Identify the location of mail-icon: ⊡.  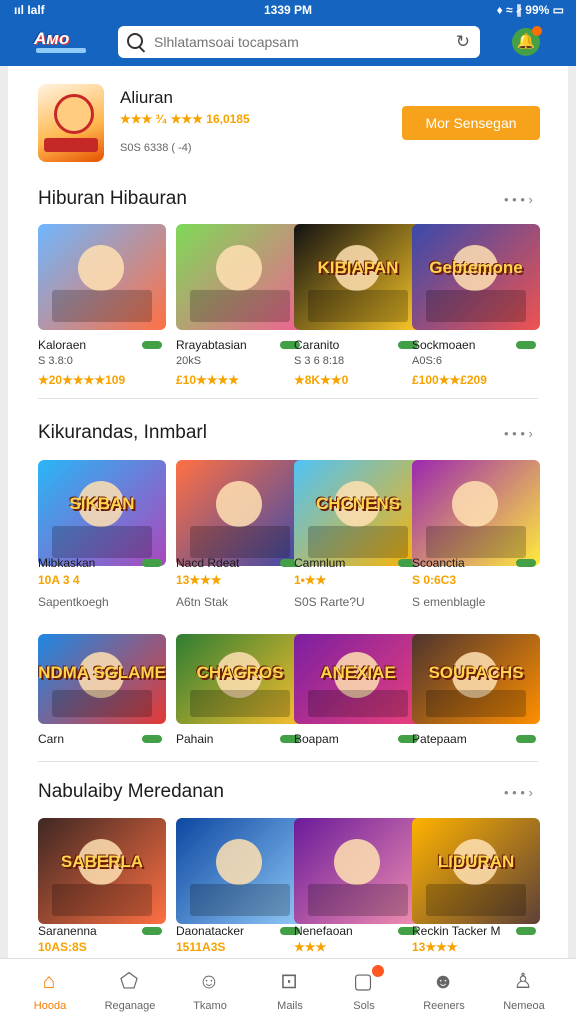
(289, 981).